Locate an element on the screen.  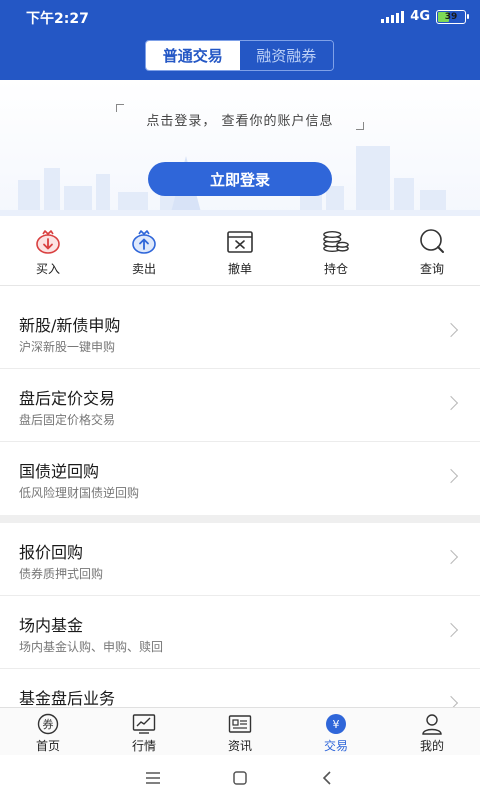
section-divider is located at coordinates (240, 519).